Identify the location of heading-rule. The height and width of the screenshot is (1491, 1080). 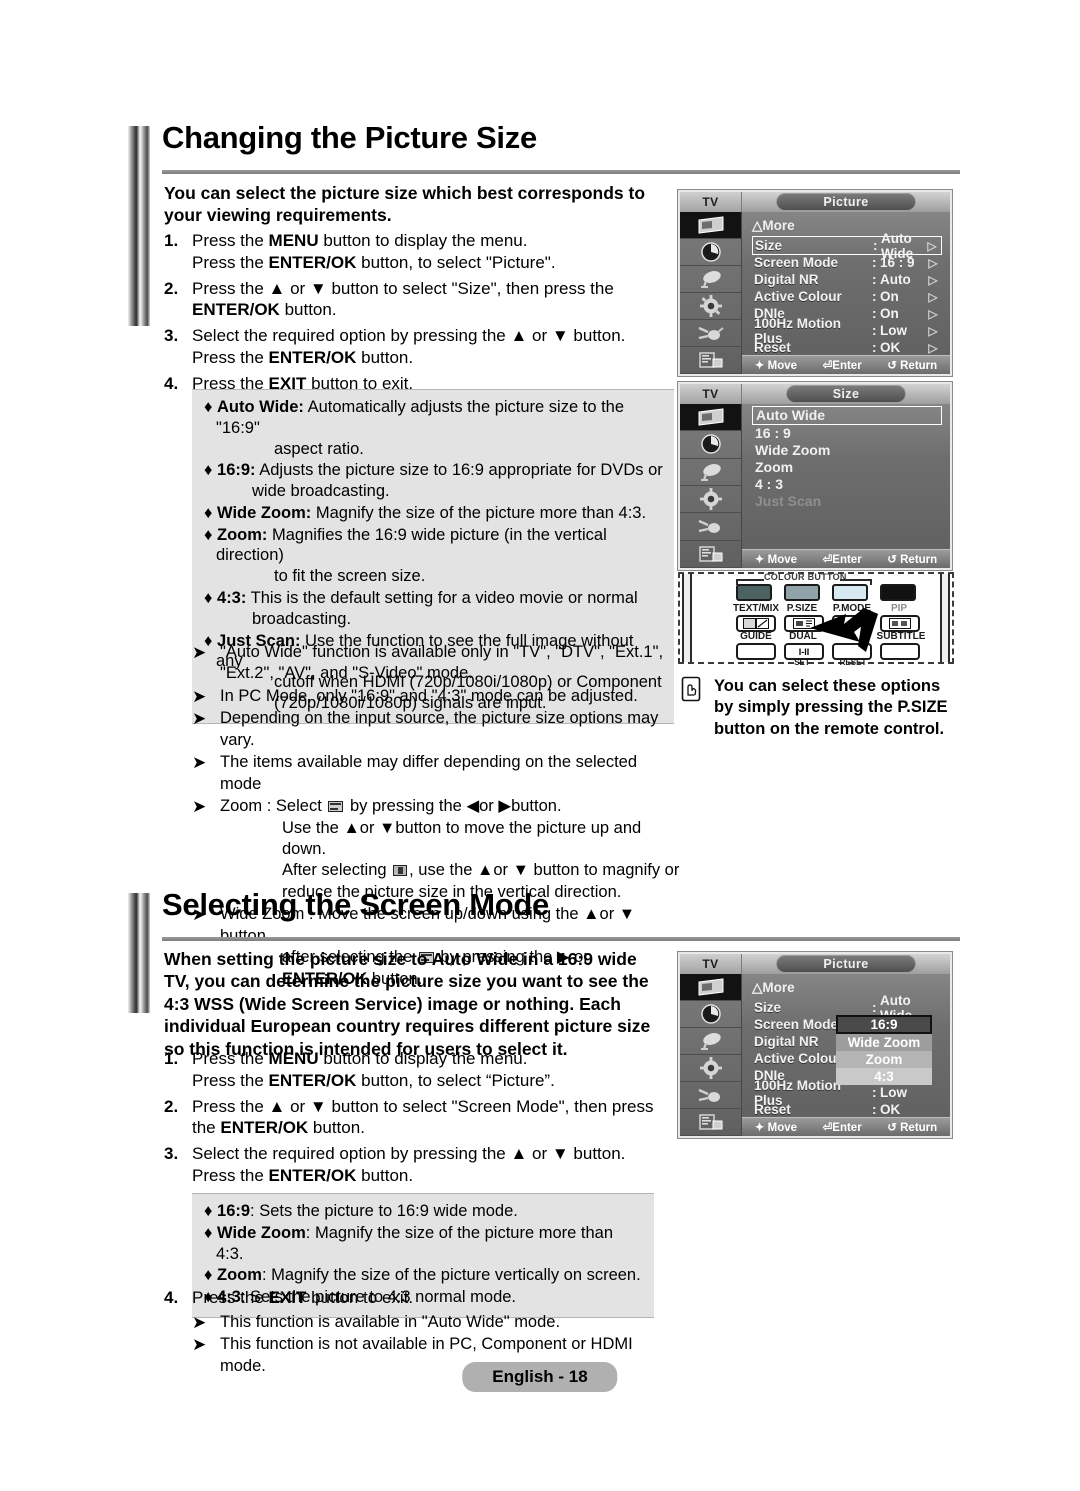
(561, 939).